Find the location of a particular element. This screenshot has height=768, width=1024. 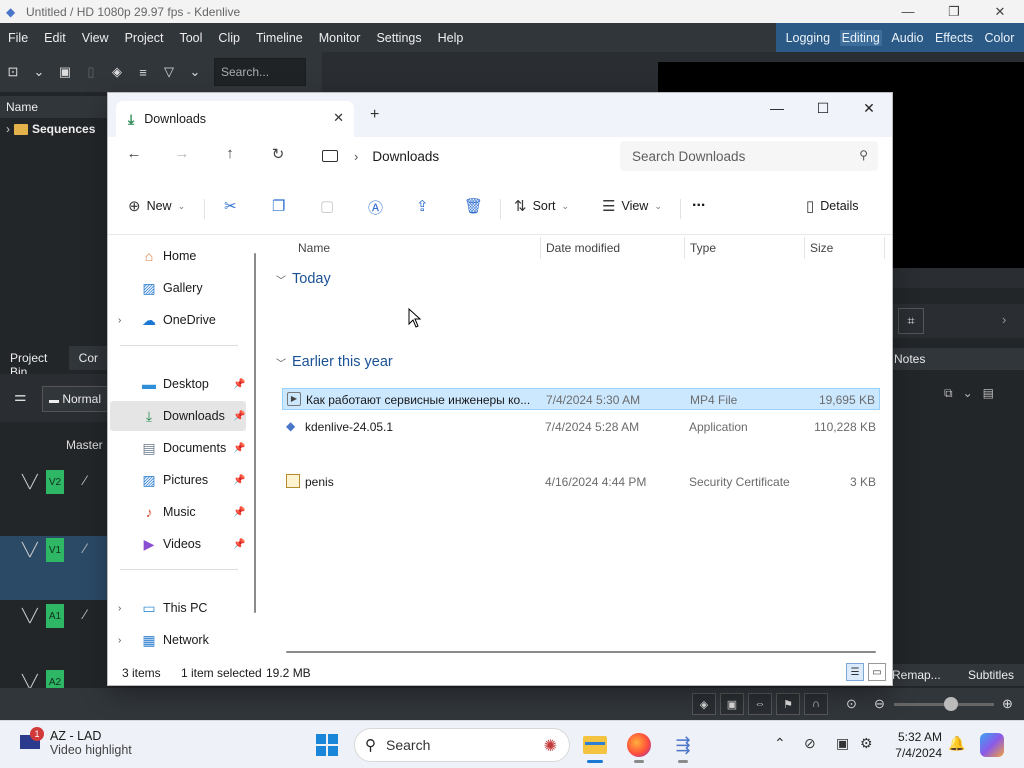

refresh-icon: ↻ is located at coordinates (278, 154).